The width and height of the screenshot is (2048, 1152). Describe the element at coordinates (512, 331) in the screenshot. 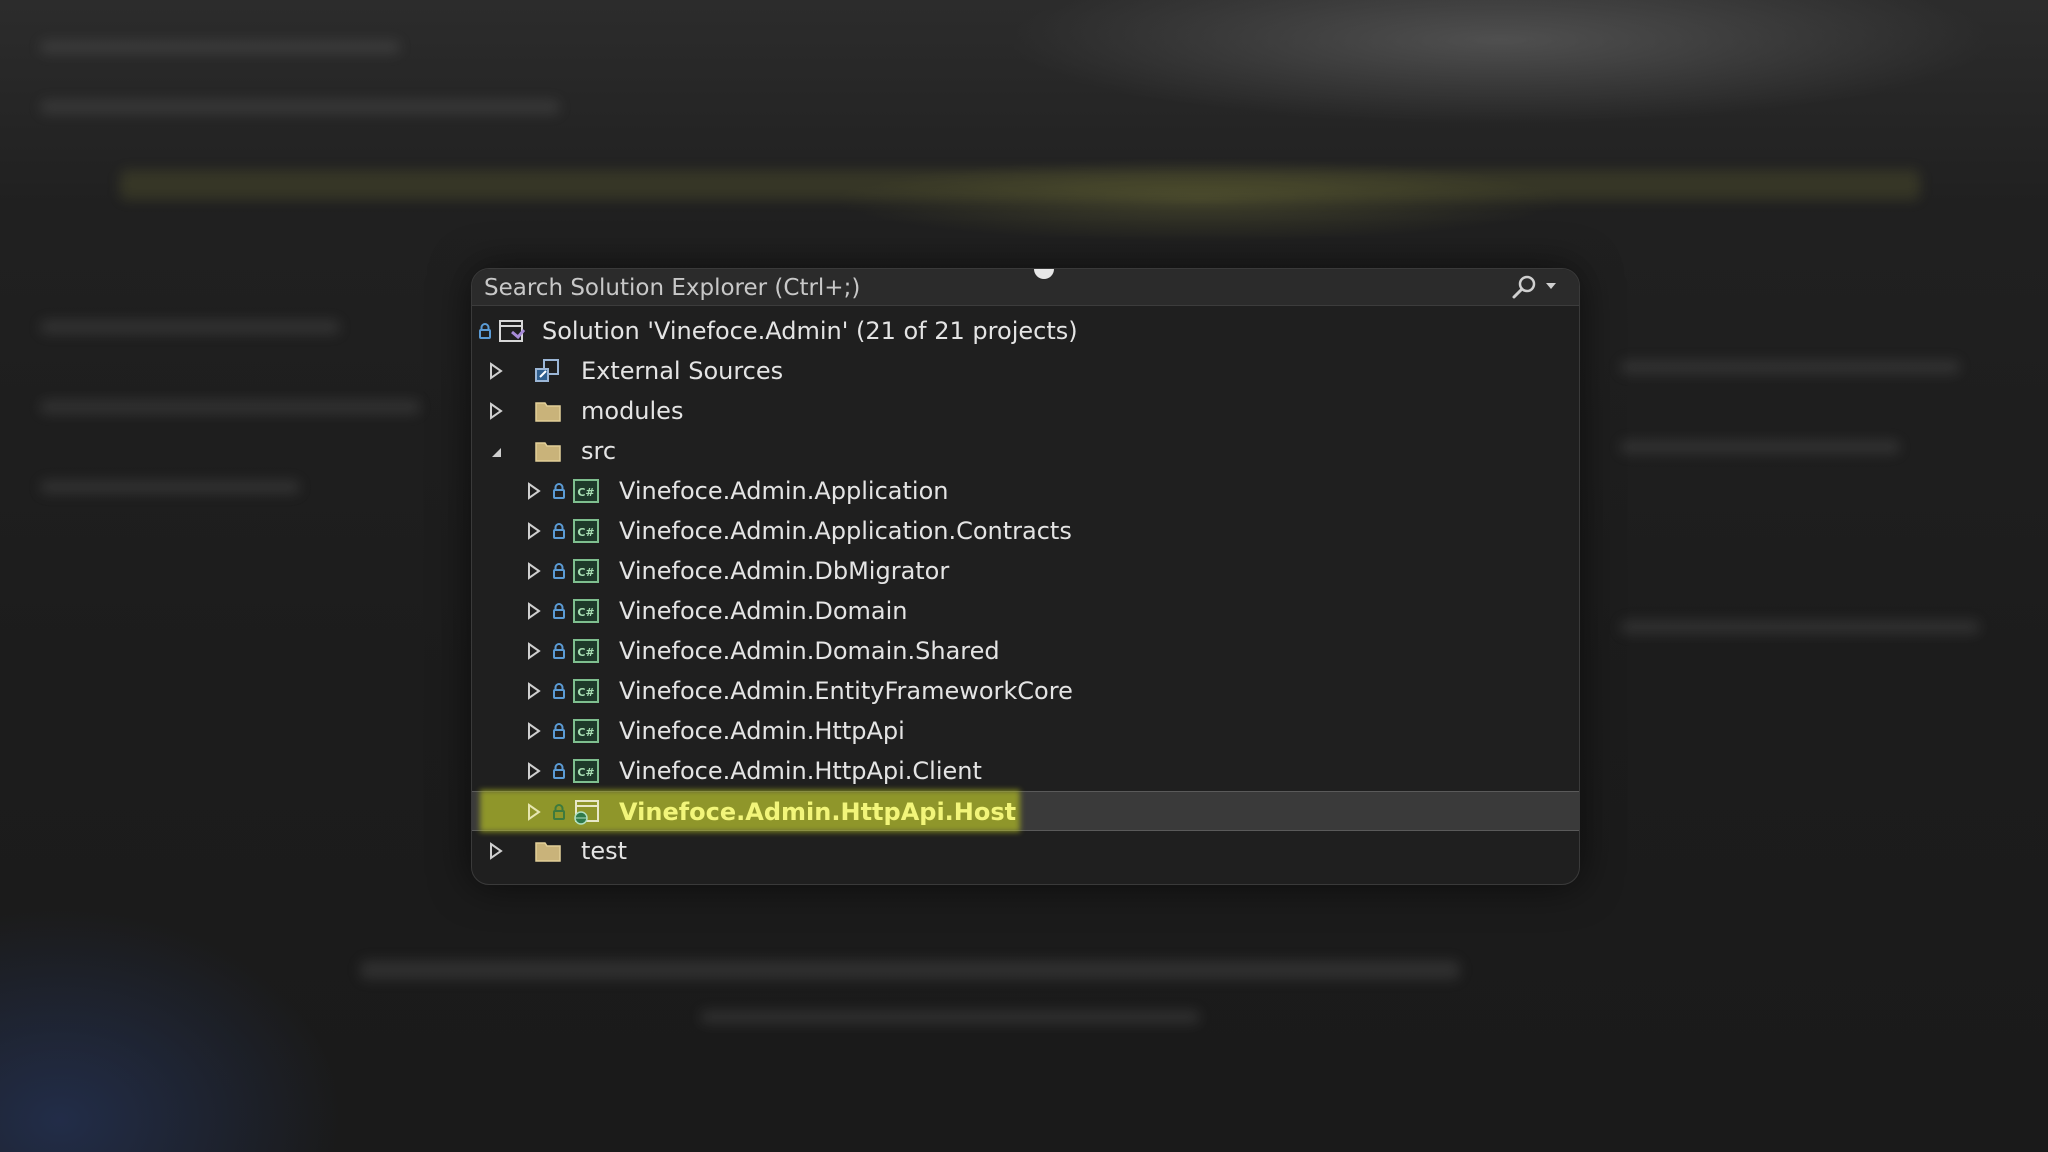

I see `solution-icon` at that location.